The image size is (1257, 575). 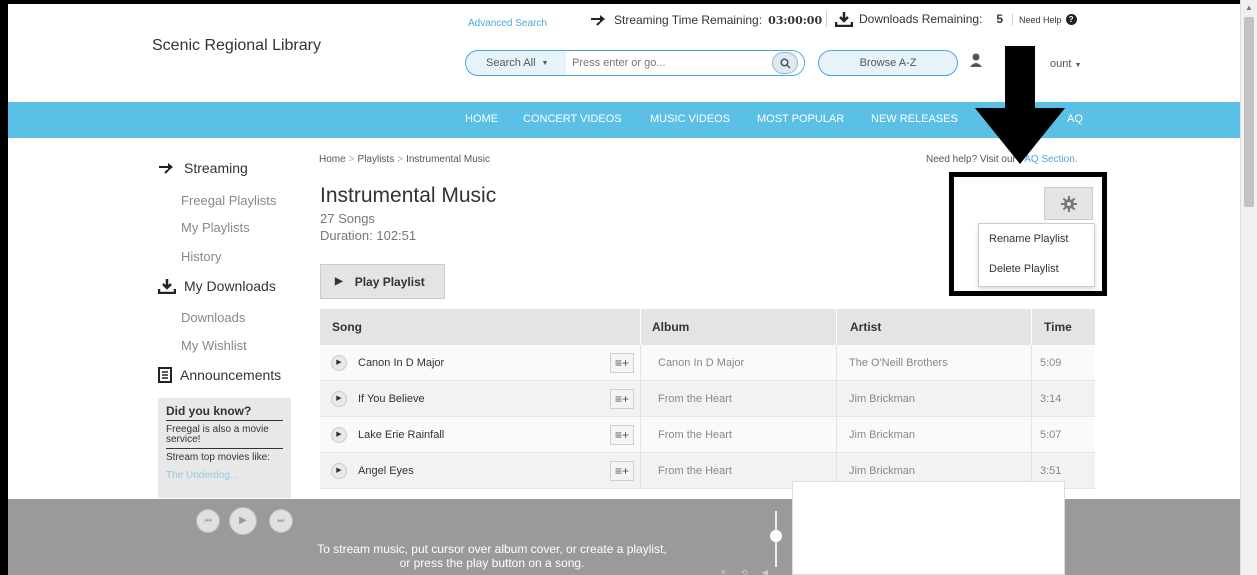 I want to click on song-time: 3:14, so click(x=1051, y=399).